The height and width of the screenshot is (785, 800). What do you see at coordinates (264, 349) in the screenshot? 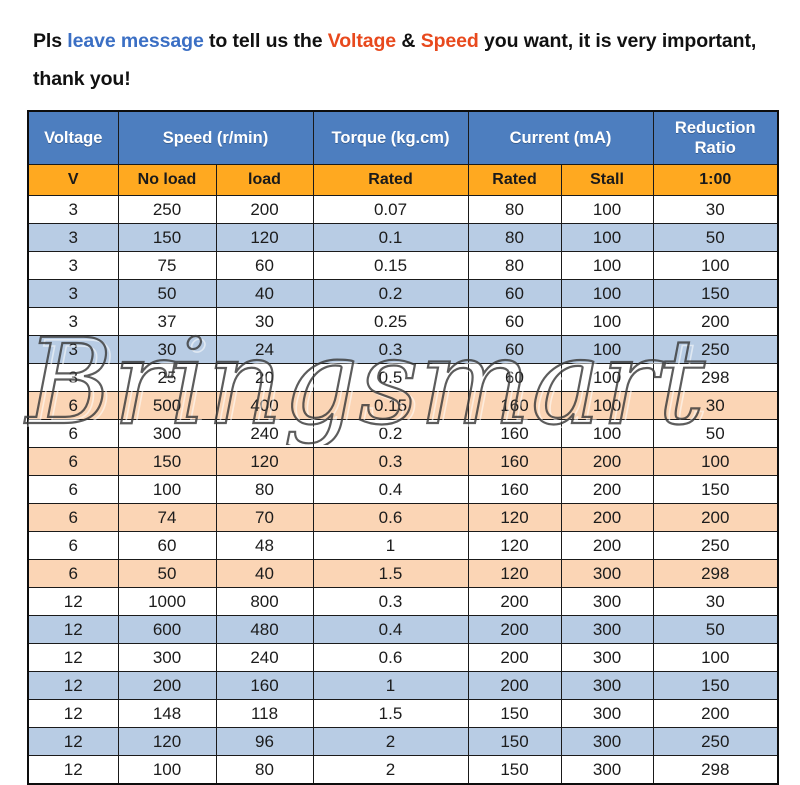
I see `table-cell: 24` at bounding box center [264, 349].